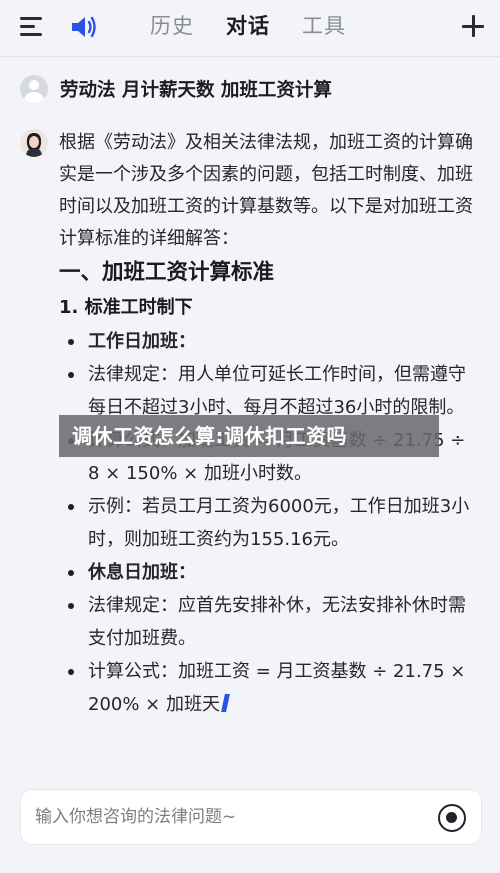 The image size is (500, 873). I want to click on list-item: 示例：若员工月工资为6000元，工作日加班3小时，则加班工资约为155.16元。, so click(269, 523).